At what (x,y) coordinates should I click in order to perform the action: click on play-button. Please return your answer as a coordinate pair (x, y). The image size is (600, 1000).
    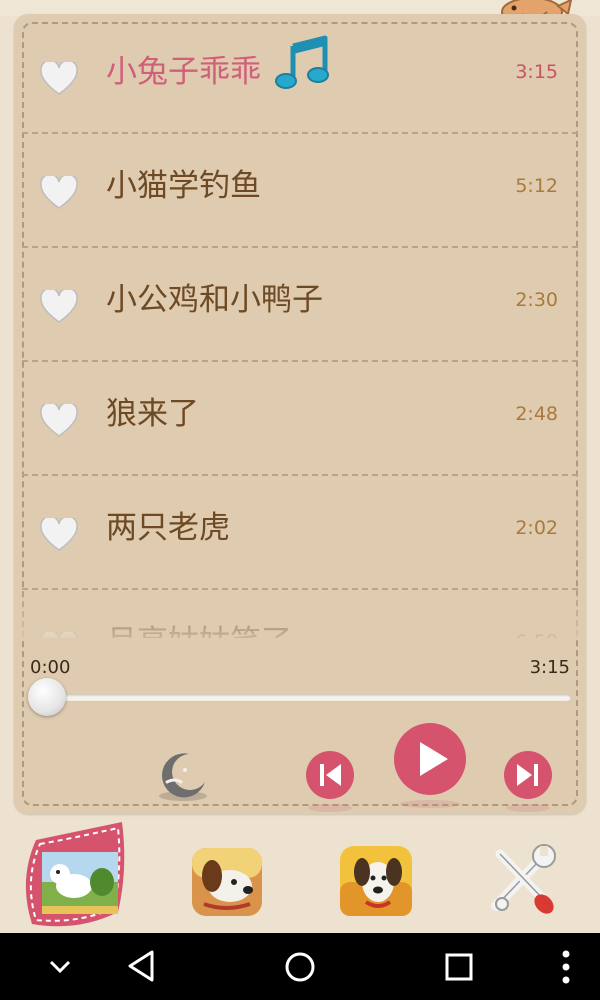
    Looking at the image, I should click on (430, 759).